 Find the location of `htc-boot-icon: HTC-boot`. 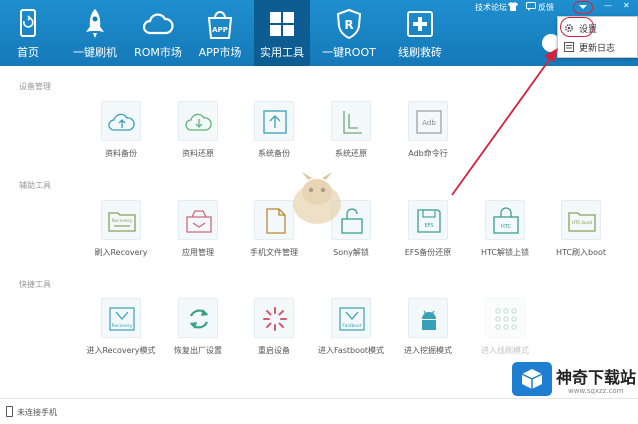

htc-boot-icon: HTC-boot is located at coordinates (582, 222).